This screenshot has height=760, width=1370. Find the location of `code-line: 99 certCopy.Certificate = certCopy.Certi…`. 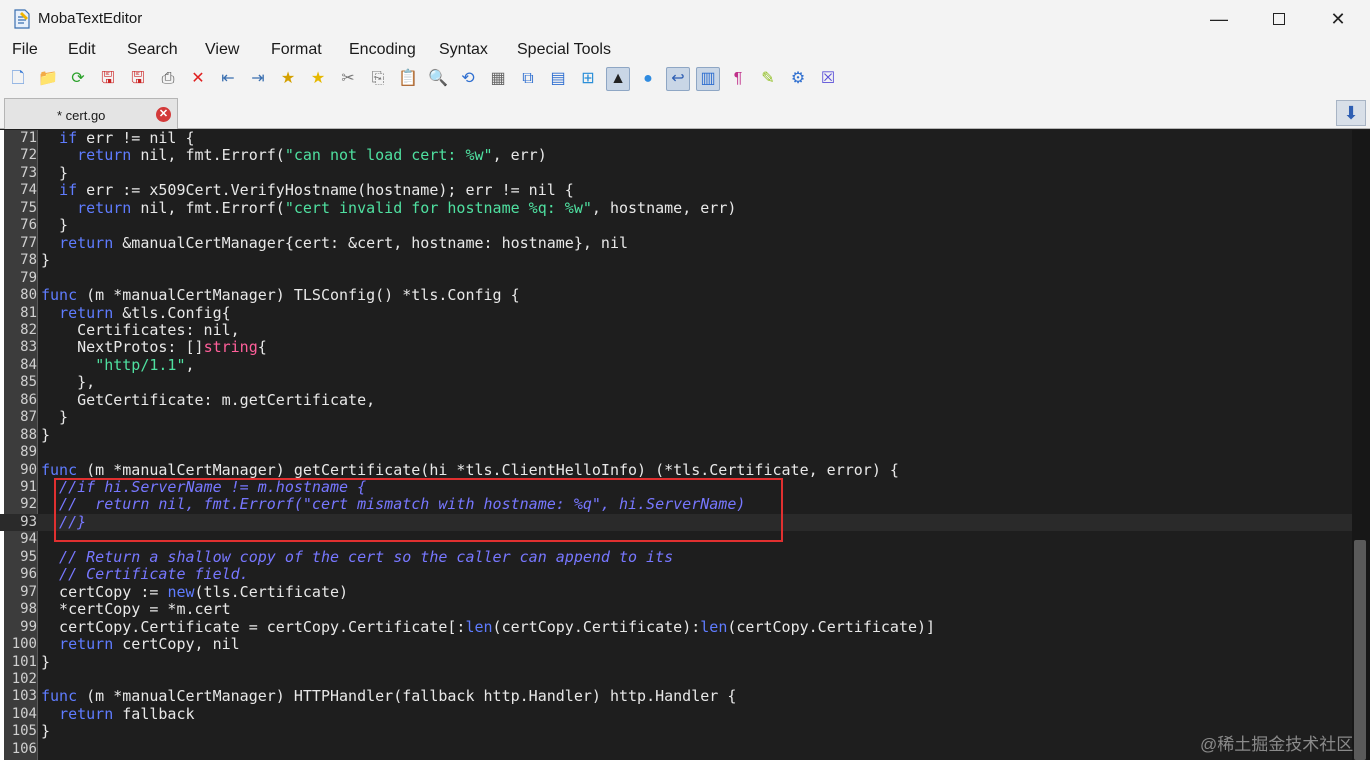

code-line: 99 certCopy.Certificate = certCopy.Certi… is located at coordinates (676, 627).